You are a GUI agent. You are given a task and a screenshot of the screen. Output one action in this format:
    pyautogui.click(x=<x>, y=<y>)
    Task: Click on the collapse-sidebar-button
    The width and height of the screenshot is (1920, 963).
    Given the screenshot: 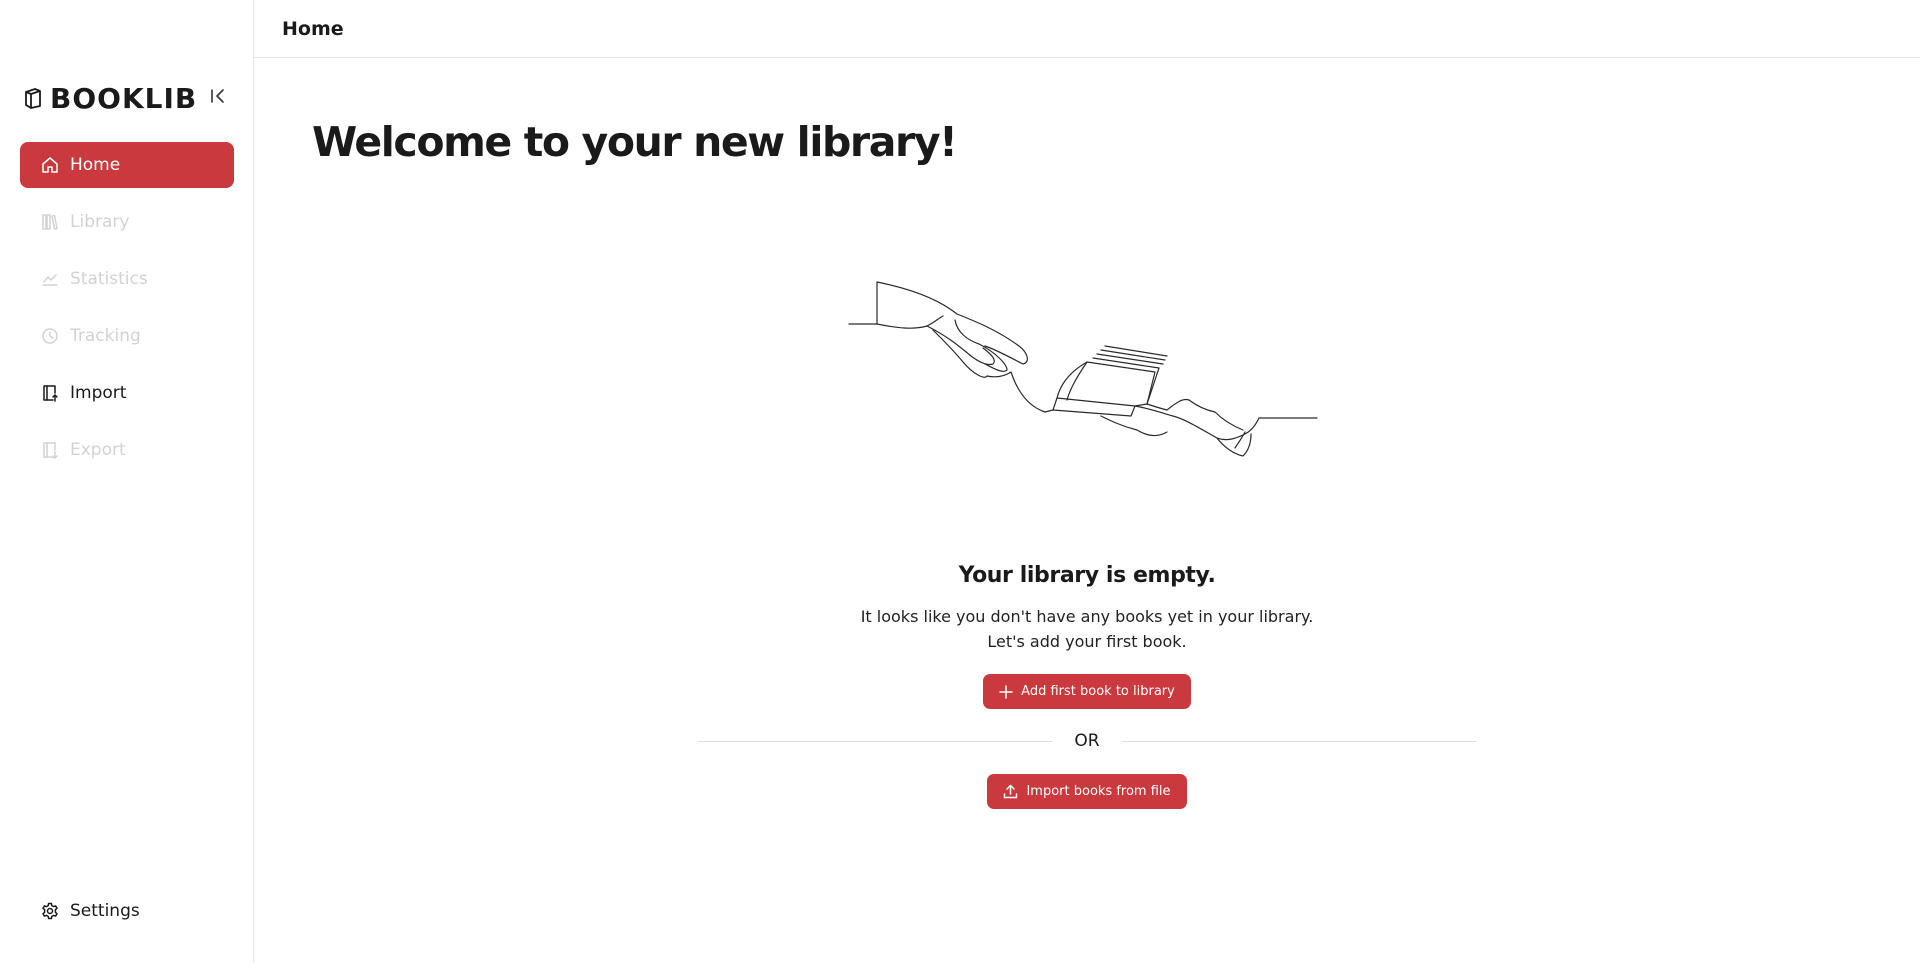 What is the action you would take?
    pyautogui.click(x=218, y=98)
    